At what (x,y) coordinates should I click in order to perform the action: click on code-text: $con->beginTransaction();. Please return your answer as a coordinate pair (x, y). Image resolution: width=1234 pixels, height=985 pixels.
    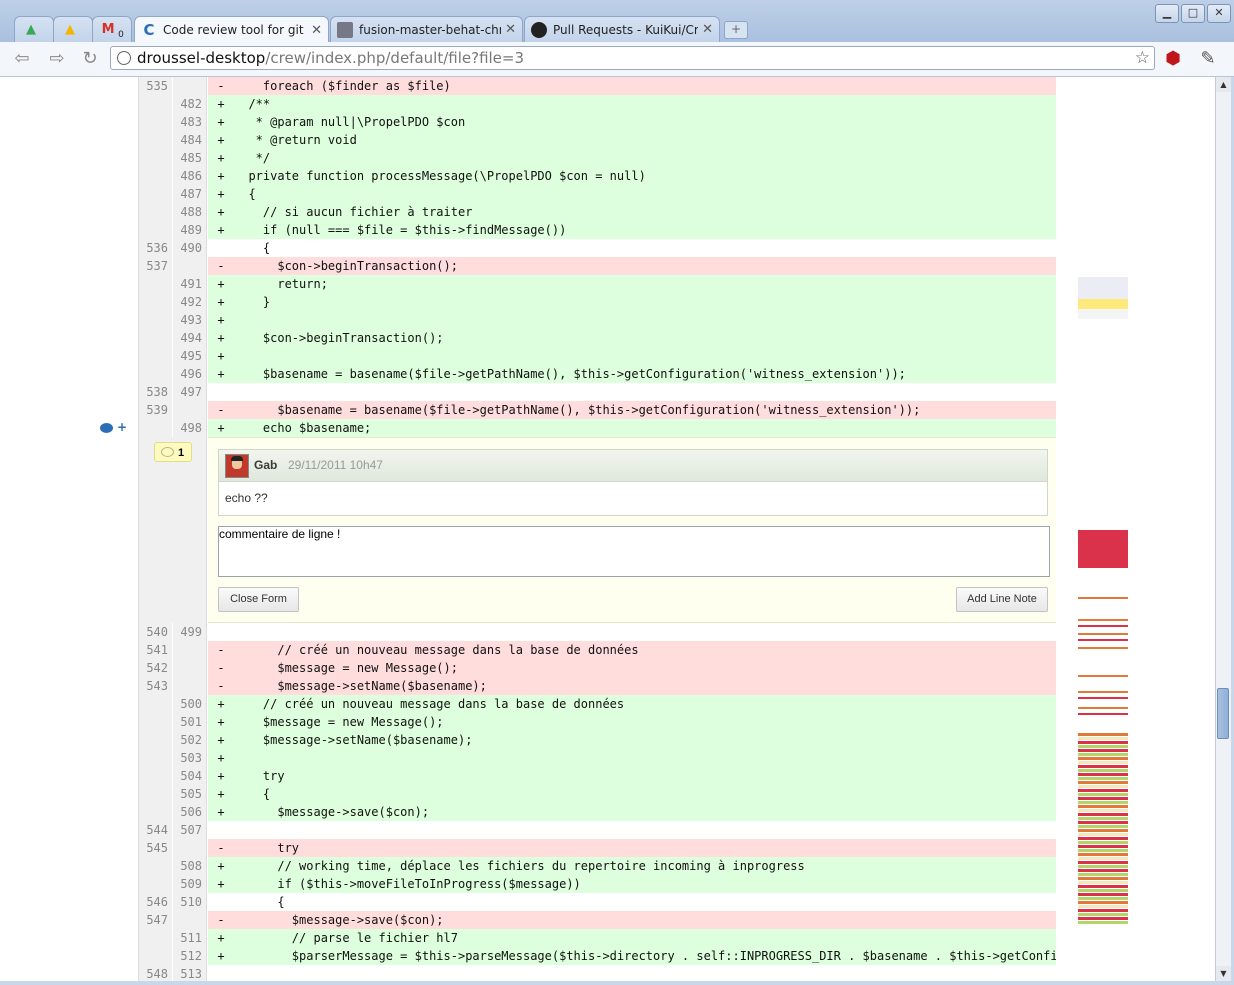
    Looking at the image, I should click on (339, 338).